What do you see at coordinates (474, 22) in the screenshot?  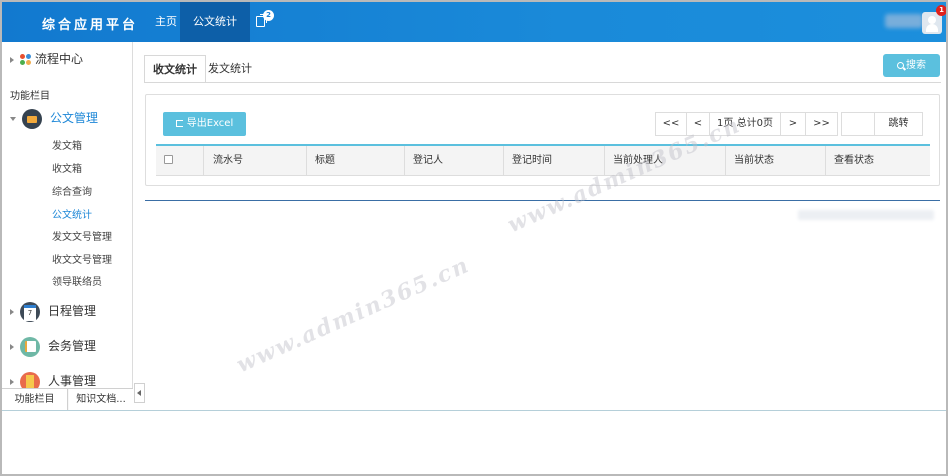 I see `top-bar: 综合应用平台 主页 公文统计 2 1` at bounding box center [474, 22].